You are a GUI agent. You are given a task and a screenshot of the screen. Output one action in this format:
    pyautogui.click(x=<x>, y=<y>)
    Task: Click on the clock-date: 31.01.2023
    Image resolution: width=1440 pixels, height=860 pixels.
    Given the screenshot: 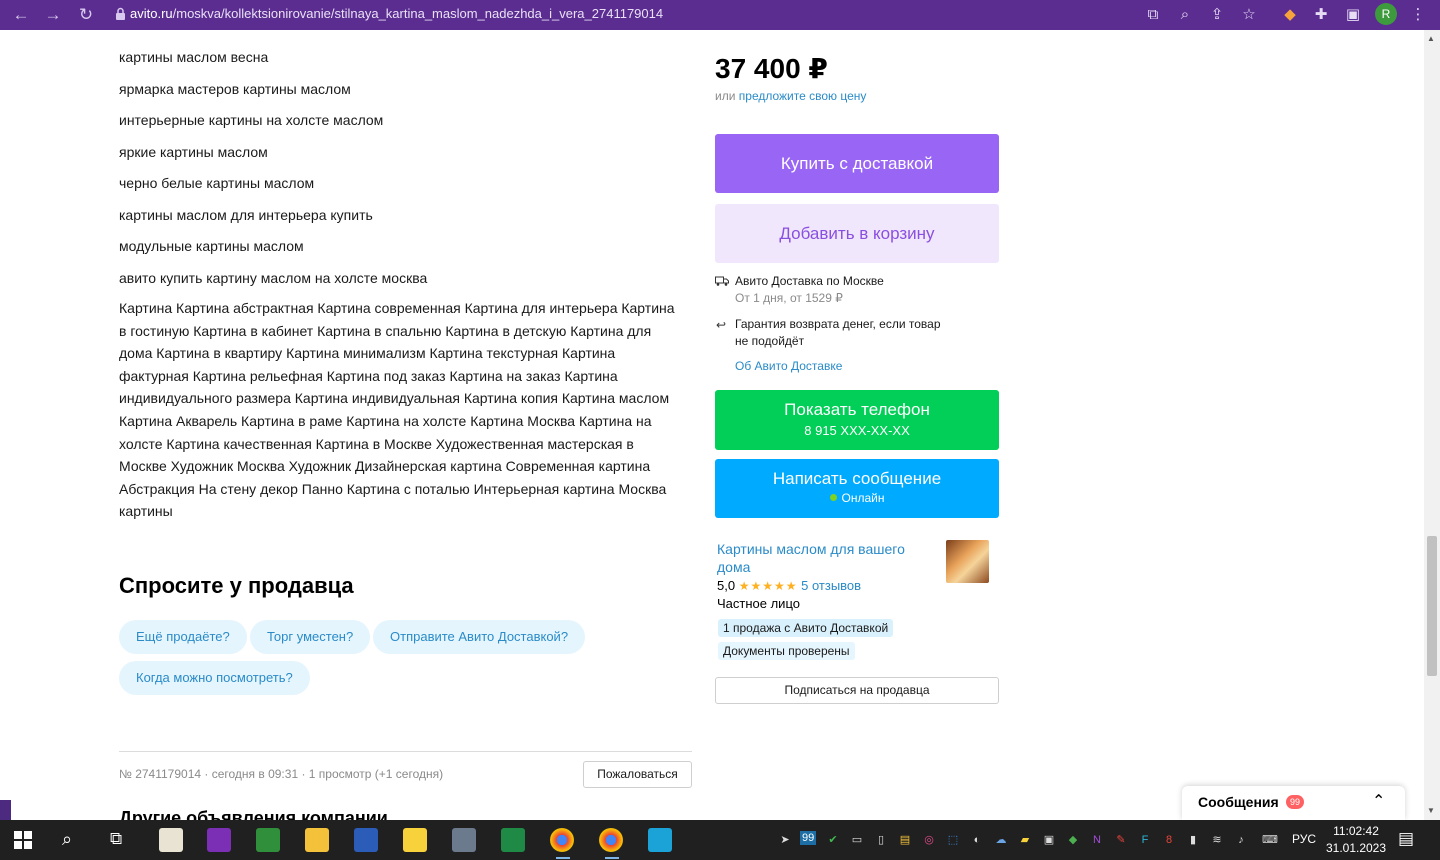 What is the action you would take?
    pyautogui.click(x=1356, y=848)
    